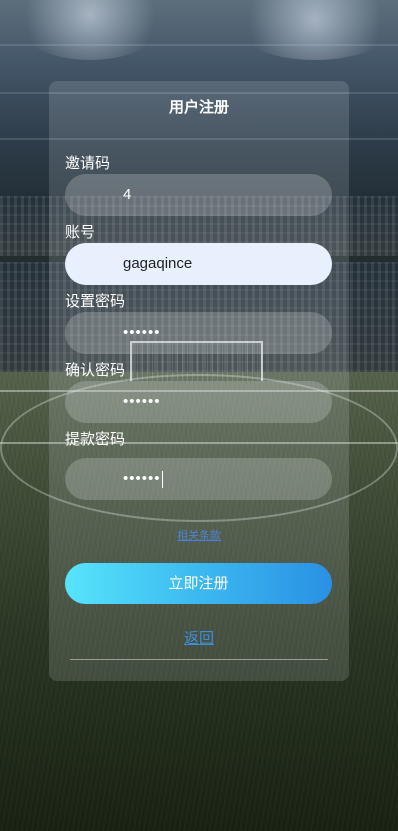 The height and width of the screenshot is (831, 398). What do you see at coordinates (198, 402) in the screenshot?
I see `confirm-password-input: ••••••` at bounding box center [198, 402].